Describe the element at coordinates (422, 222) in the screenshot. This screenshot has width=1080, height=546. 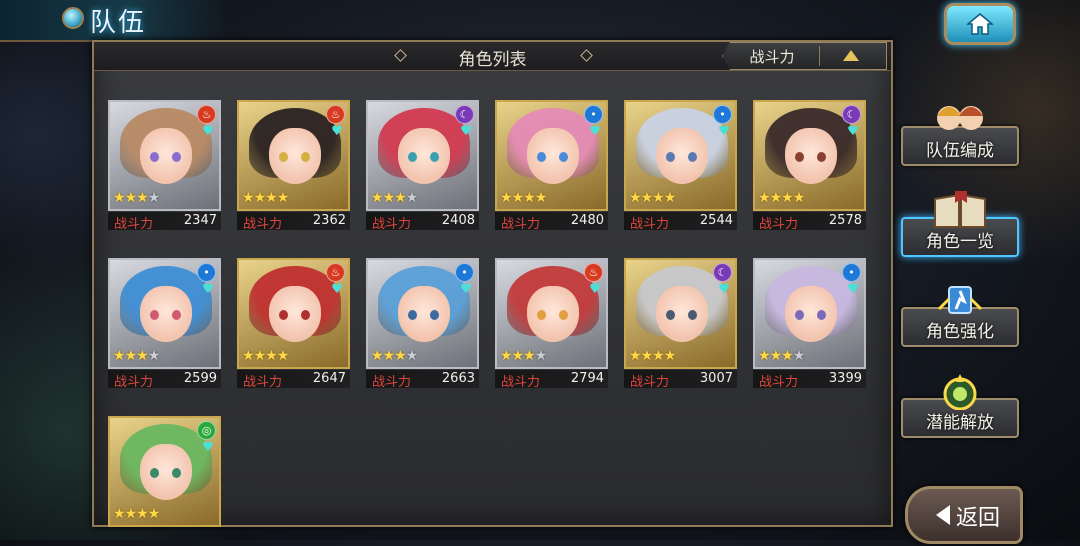
I see `power-row: 战斗力 2408` at that location.